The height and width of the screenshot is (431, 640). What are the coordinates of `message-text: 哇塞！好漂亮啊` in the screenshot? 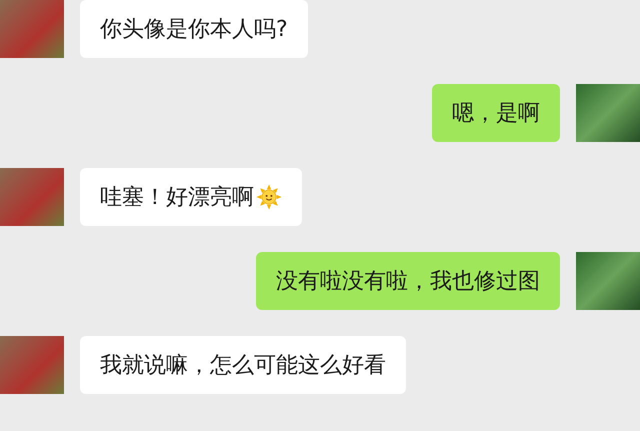 It's located at (177, 198).